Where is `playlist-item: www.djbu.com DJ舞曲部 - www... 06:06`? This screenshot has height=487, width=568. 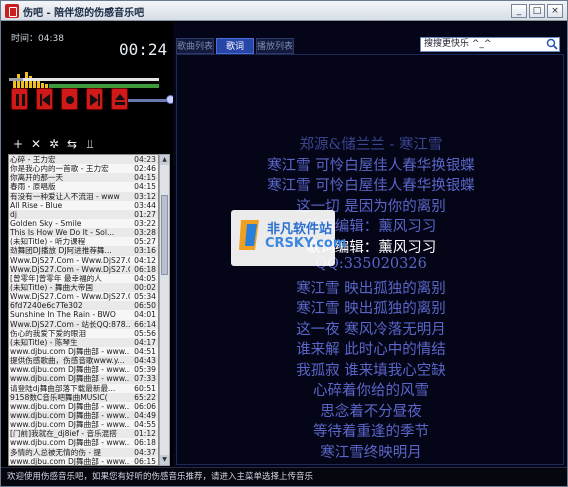 playlist-item: www.djbu.com DJ舞曲部 - www... 06:06 is located at coordinates (83, 406).